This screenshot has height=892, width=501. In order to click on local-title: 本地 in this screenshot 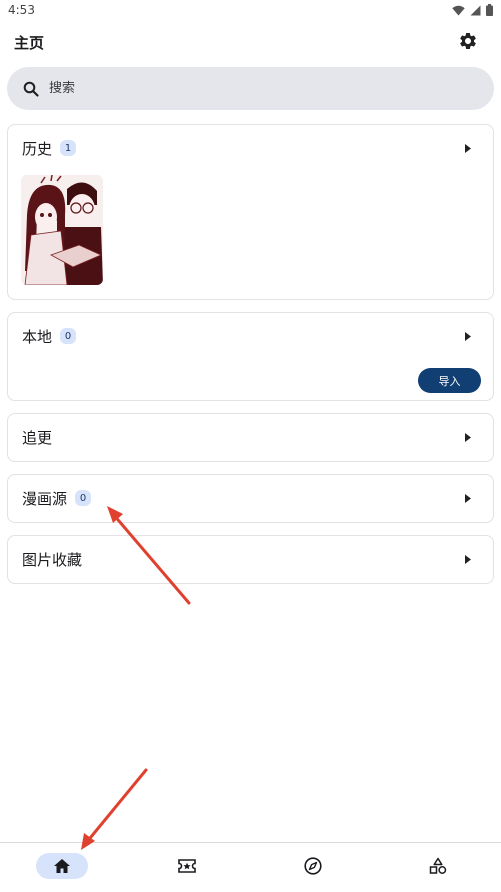, I will do `click(37, 336)`.